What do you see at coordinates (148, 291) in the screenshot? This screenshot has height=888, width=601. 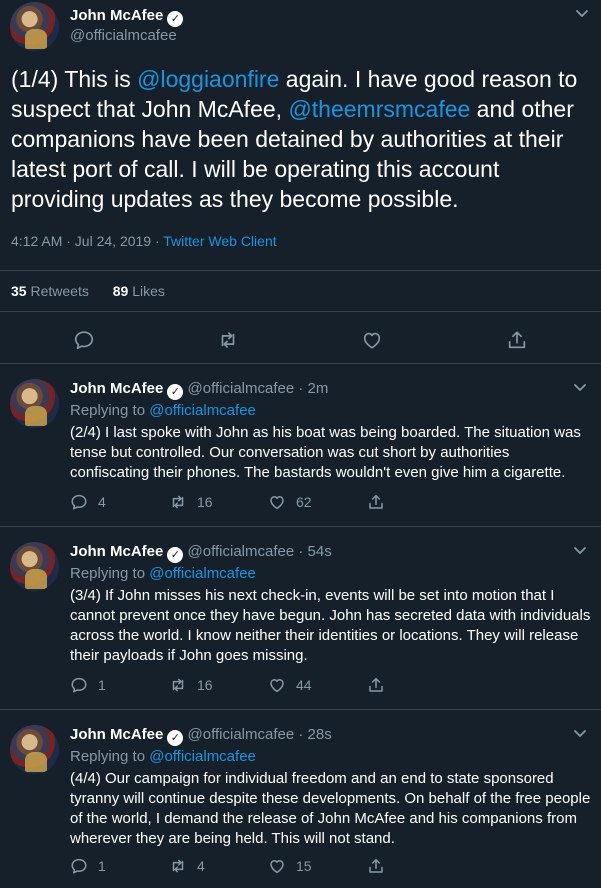 I see `likes-label: Likes` at bounding box center [148, 291].